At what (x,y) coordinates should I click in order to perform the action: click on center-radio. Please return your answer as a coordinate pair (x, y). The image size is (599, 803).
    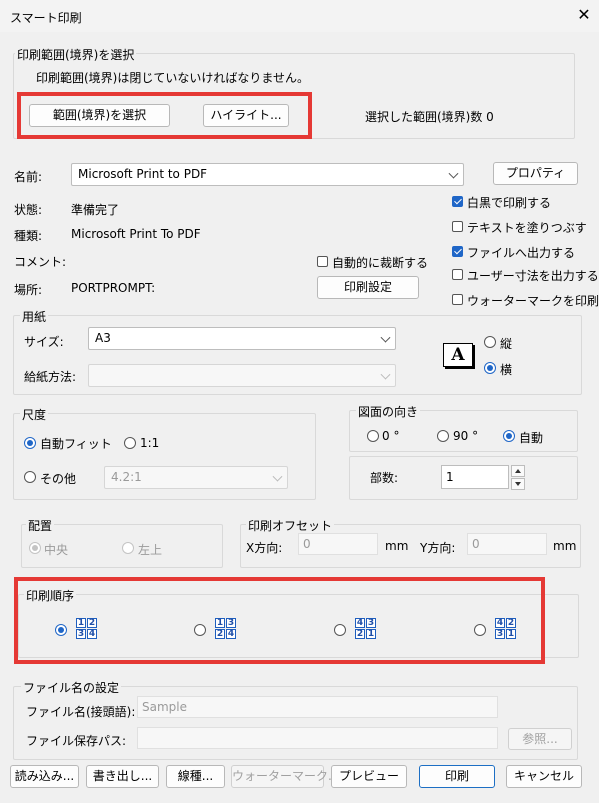
    Looking at the image, I should click on (35, 548).